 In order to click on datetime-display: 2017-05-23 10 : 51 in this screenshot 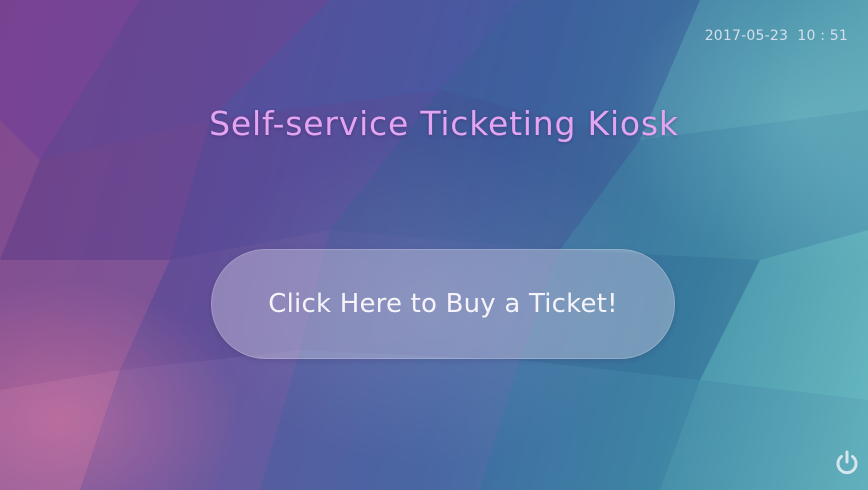, I will do `click(776, 36)`.